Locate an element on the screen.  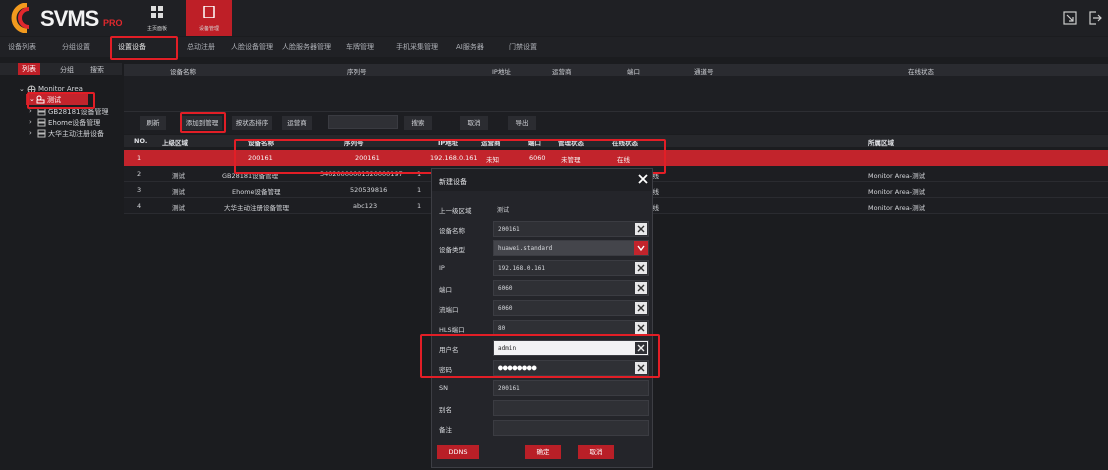
col-ip: IP地址 is located at coordinates (501, 71).